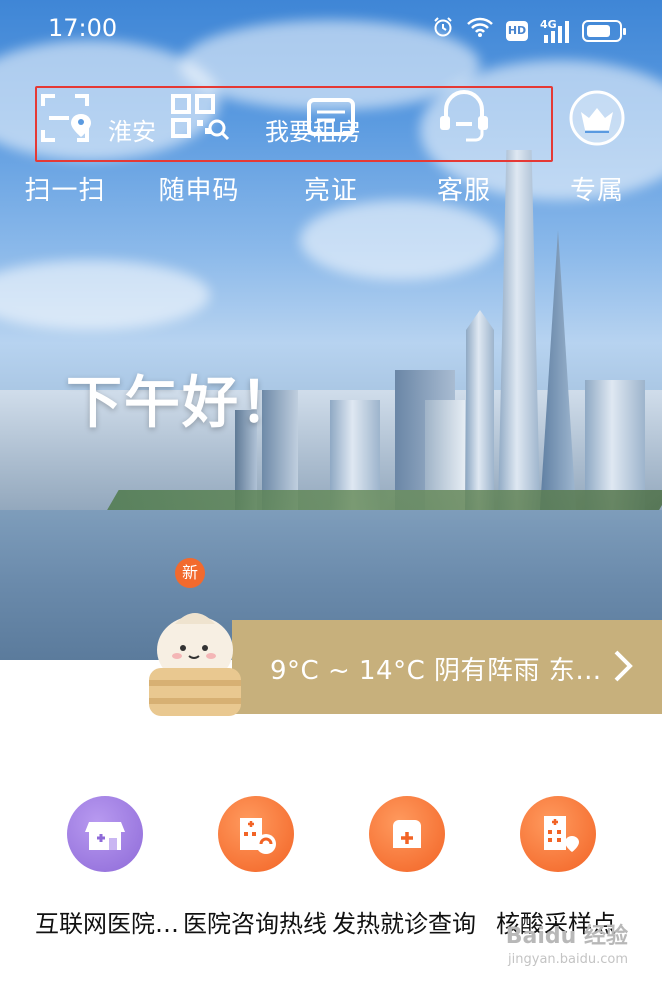 The height and width of the screenshot is (981, 662). What do you see at coordinates (555, 30) in the screenshot?
I see `signal-4g-icon: 4G` at bounding box center [555, 30].